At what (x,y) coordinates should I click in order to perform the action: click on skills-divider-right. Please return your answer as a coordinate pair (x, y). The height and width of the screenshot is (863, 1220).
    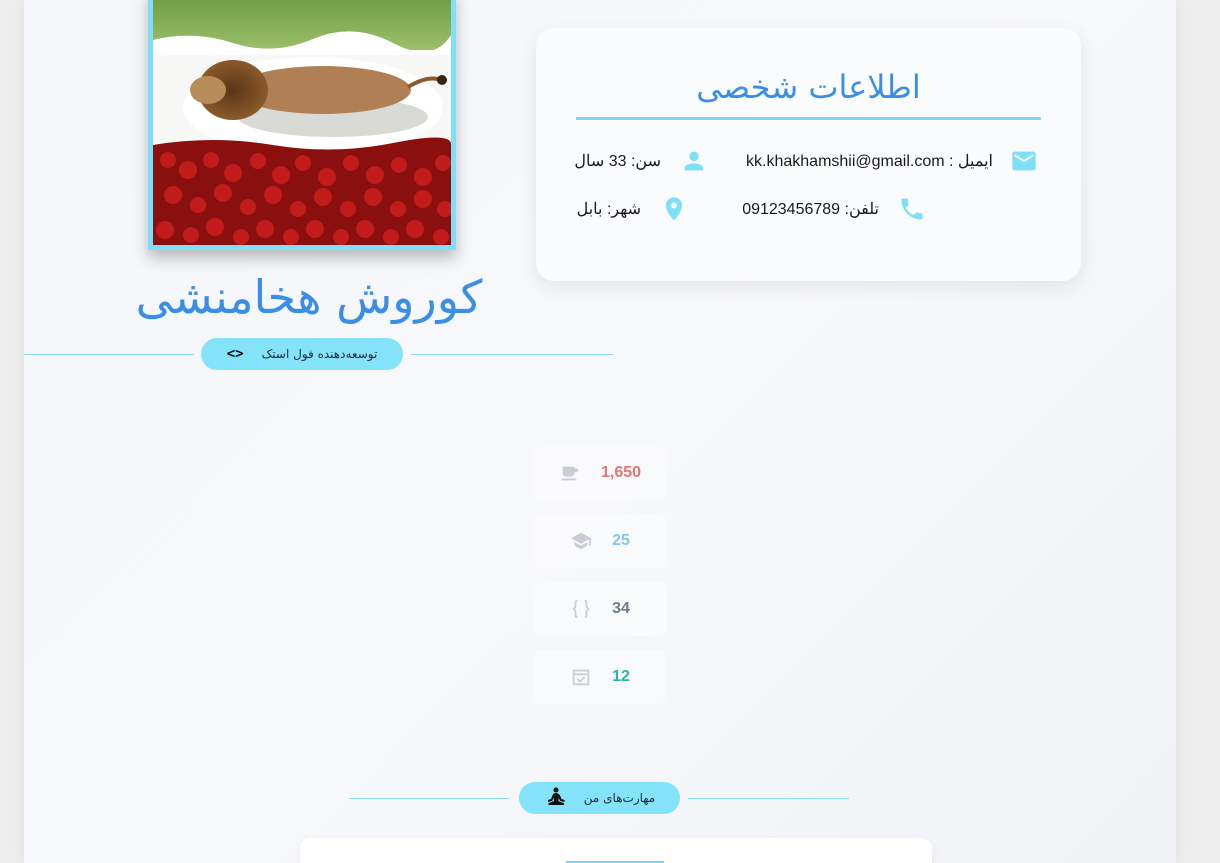
    Looking at the image, I should click on (768, 798).